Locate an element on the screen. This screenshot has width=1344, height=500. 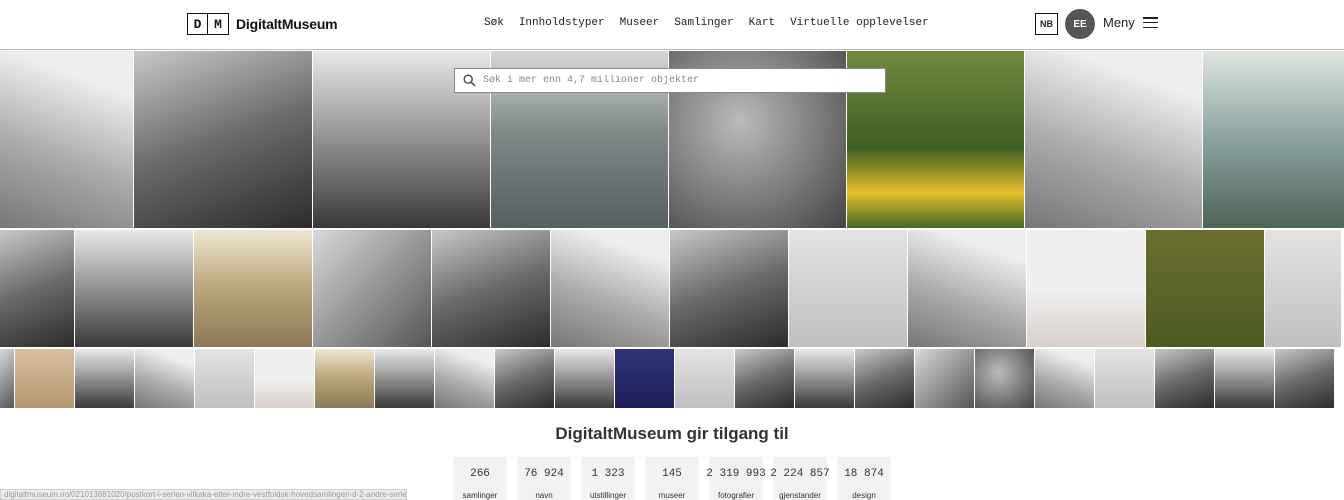
stat-label: gjenstander is located at coordinates (800, 495).